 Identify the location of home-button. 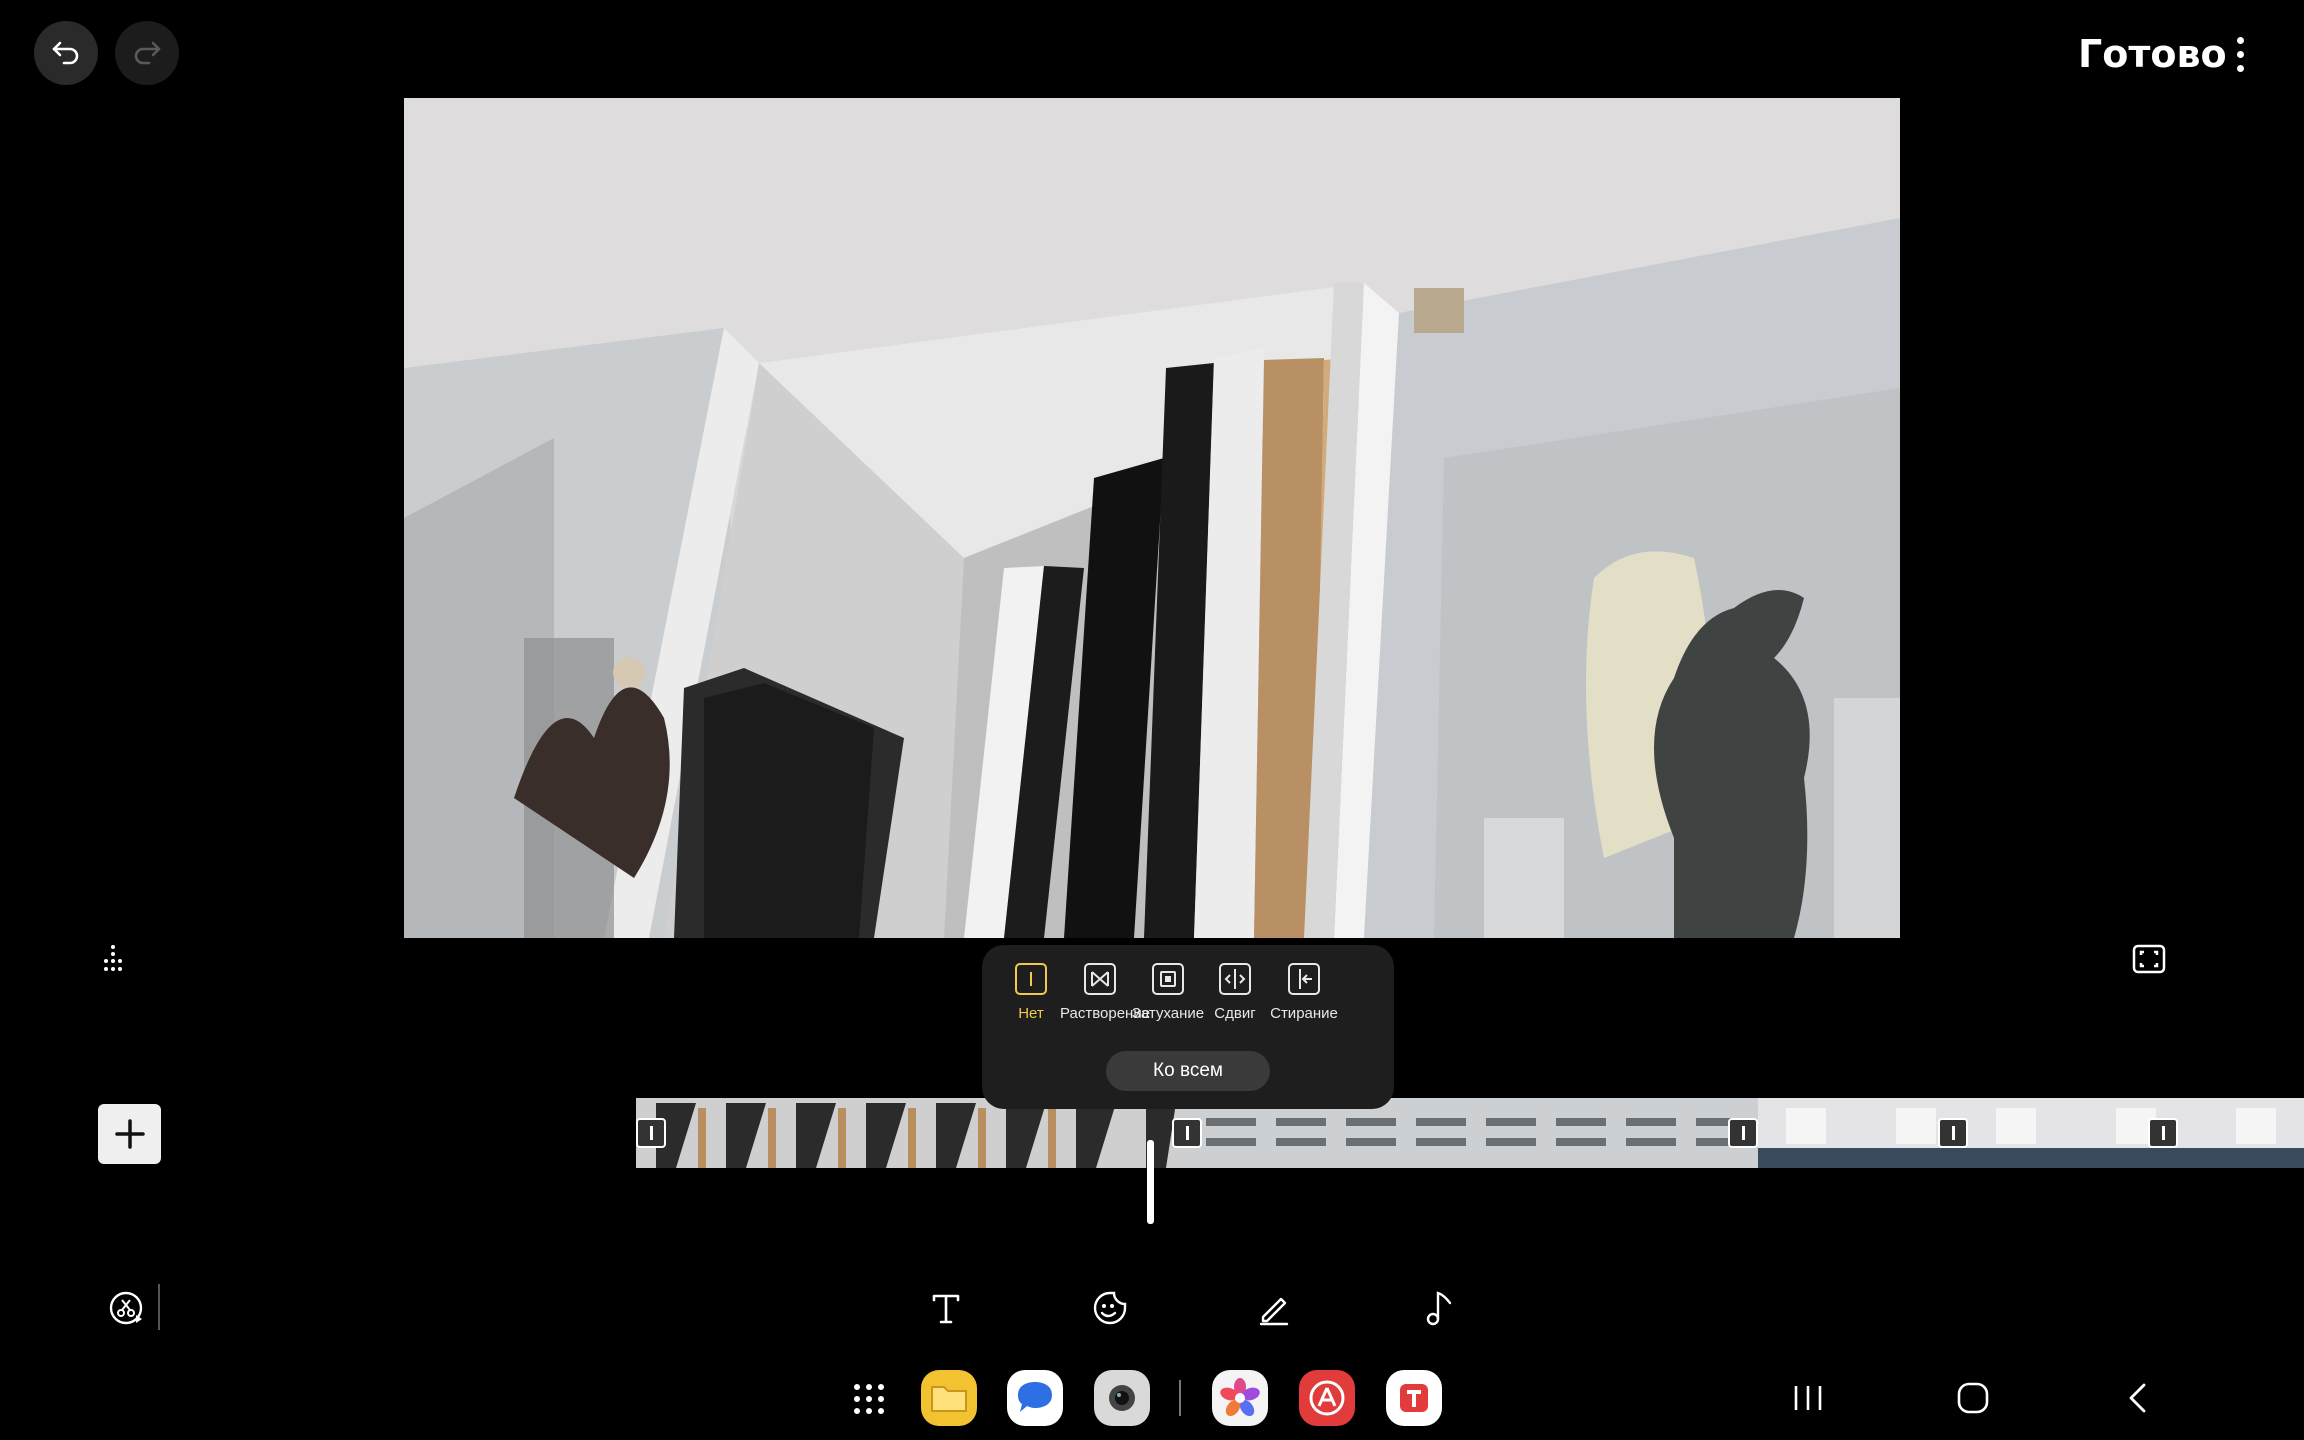
(1973, 1398).